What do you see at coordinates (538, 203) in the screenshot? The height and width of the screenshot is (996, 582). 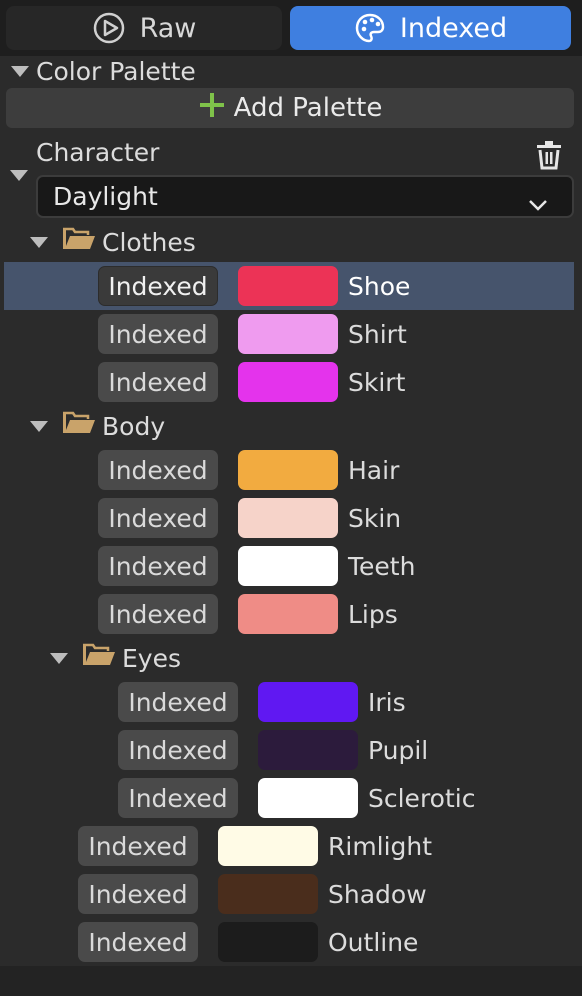 I see `chevron-down-icon` at bounding box center [538, 203].